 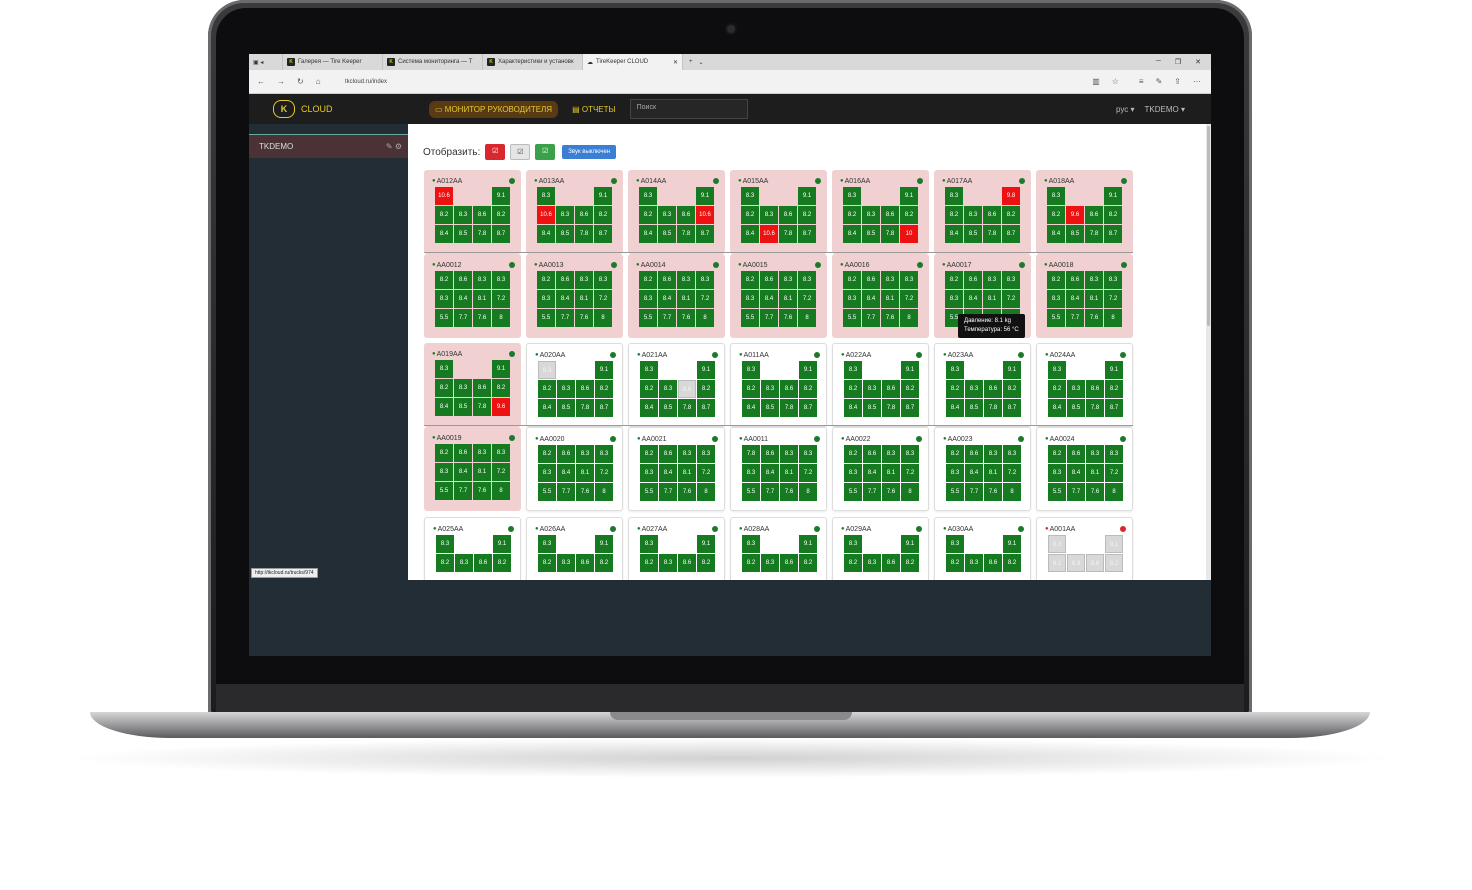 What do you see at coordinates (300, 81) in the screenshot?
I see `refresh-icon: ↻` at bounding box center [300, 81].